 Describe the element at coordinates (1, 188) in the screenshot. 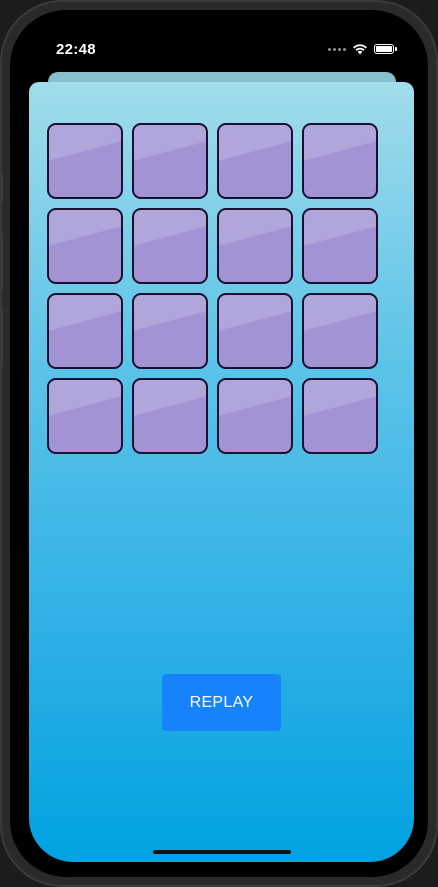

I see `side-button` at that location.